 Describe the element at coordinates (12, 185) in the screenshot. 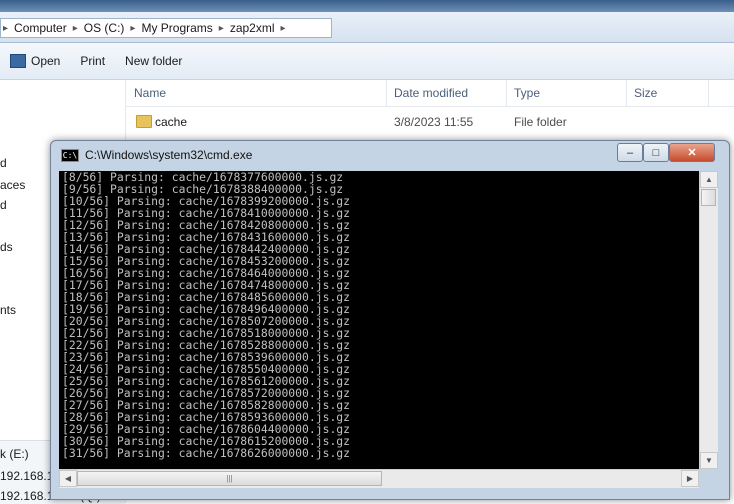

I see `nav-item: aces` at that location.